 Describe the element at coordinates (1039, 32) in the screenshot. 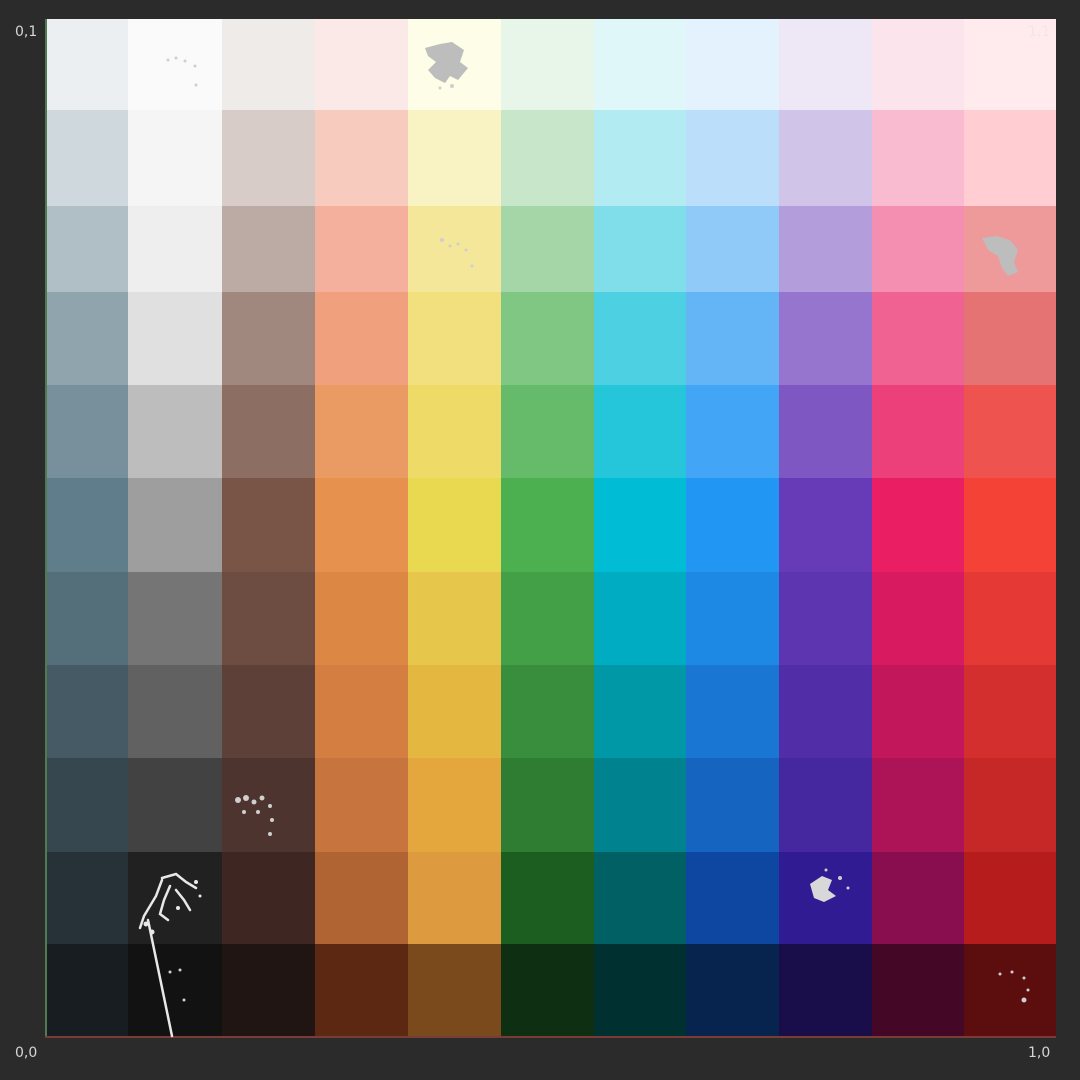

I see `corner-label-top-right: 1,1` at that location.